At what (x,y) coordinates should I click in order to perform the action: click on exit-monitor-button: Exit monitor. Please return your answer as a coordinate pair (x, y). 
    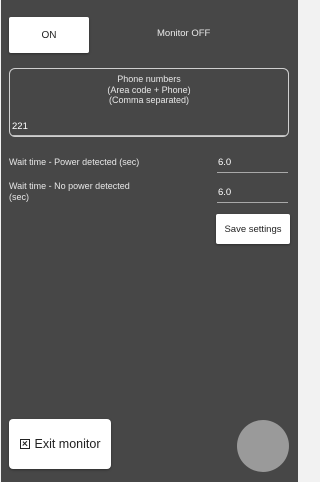
    Looking at the image, I should click on (60, 444).